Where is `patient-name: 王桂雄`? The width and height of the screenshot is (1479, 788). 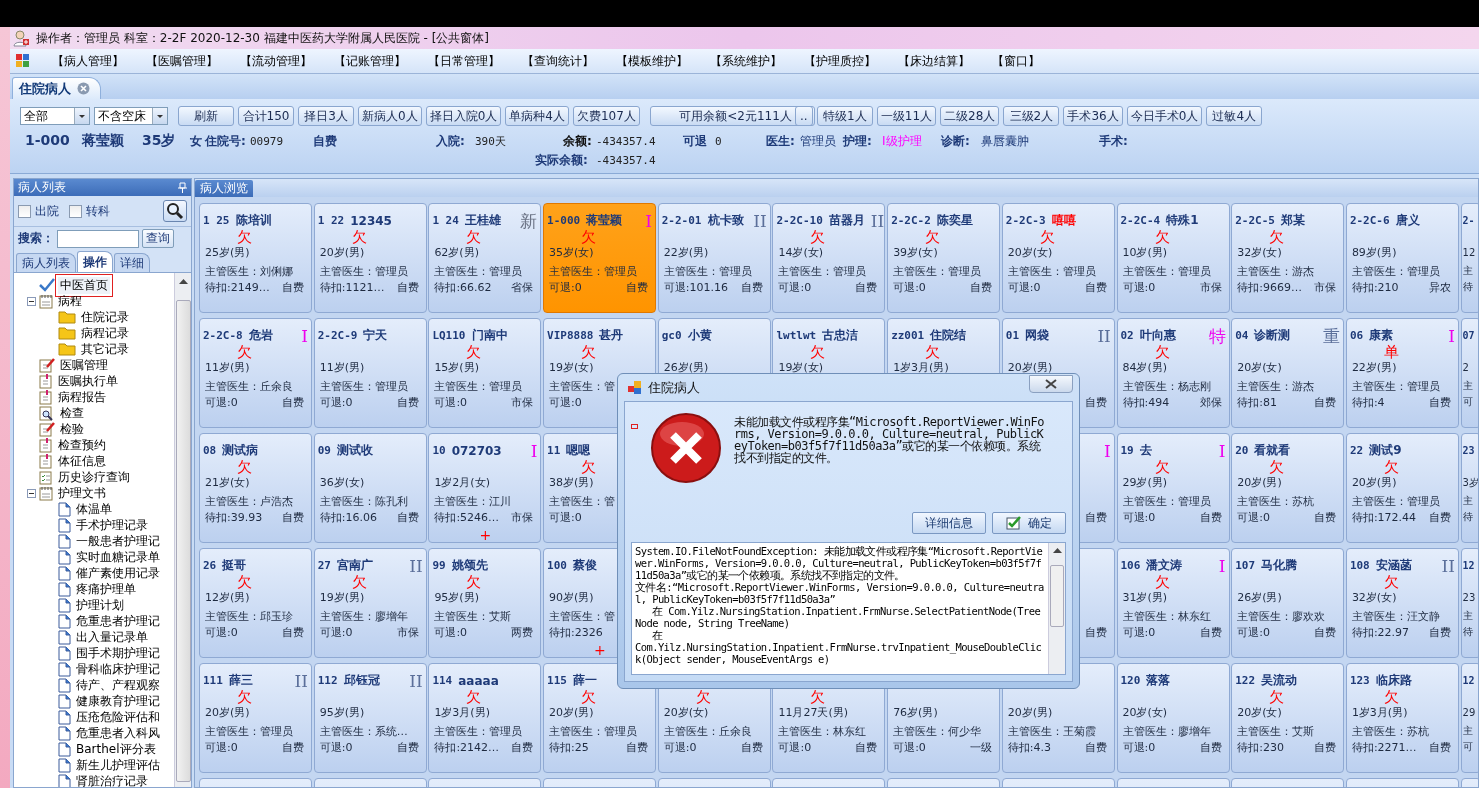
patient-name: 王桂雄 is located at coordinates (482, 220).